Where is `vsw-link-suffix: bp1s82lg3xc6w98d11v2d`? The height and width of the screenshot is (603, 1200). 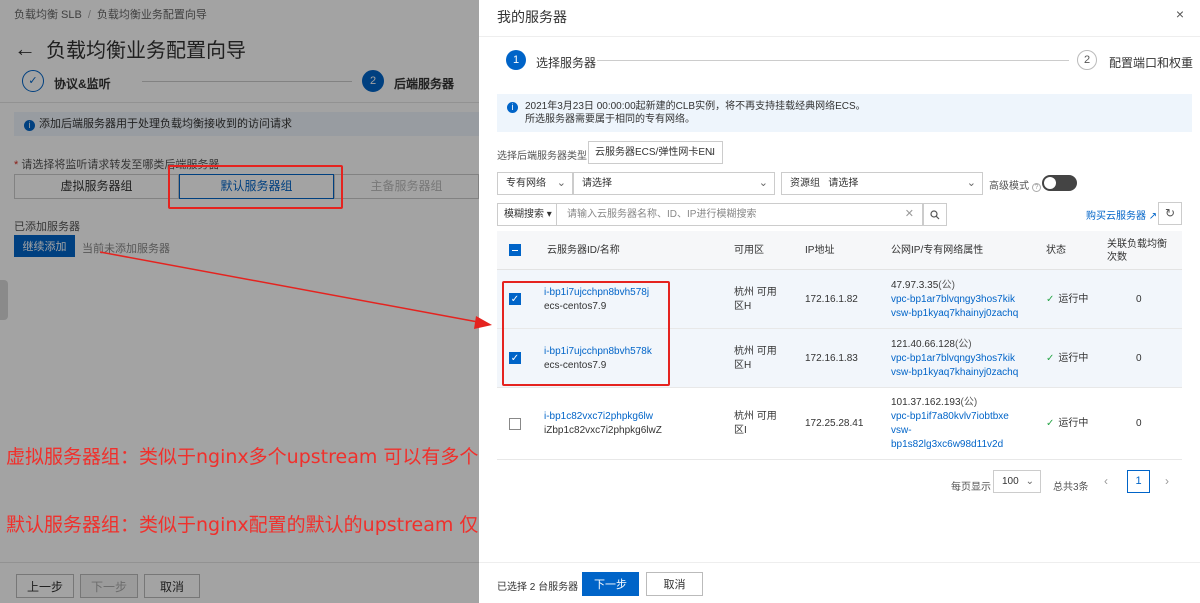 vsw-link-suffix: bp1s82lg3xc6w98d11v2d is located at coordinates (950, 445).